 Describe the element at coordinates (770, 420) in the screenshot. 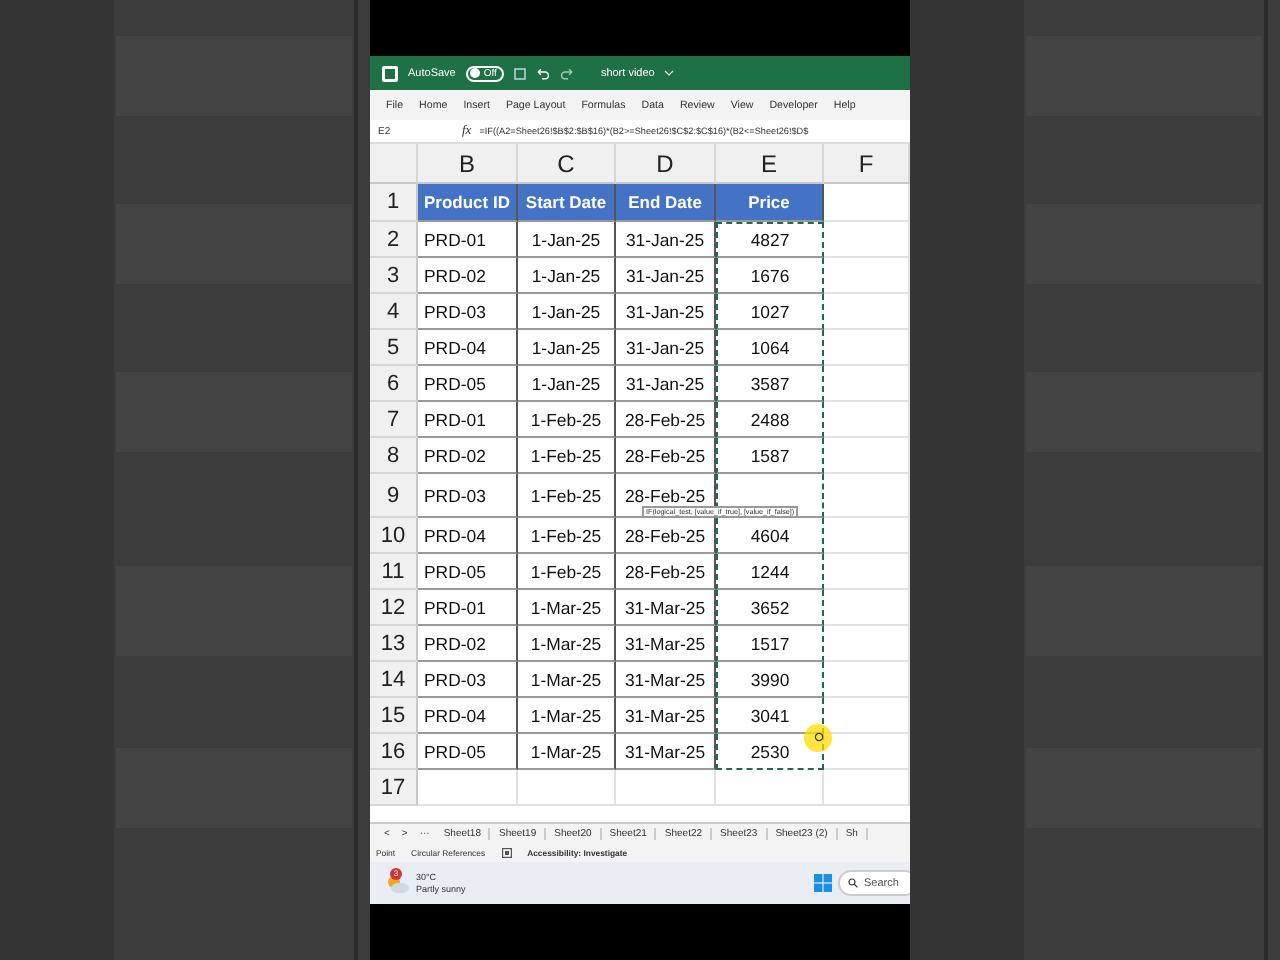

I see `table-cell: 2488` at that location.